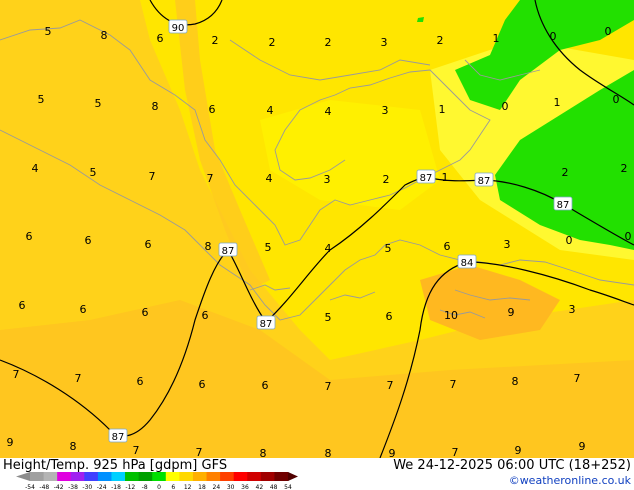 The width and height of the screenshot is (634, 490). I want to click on scale-tick-label: -38, so click(73, 487).